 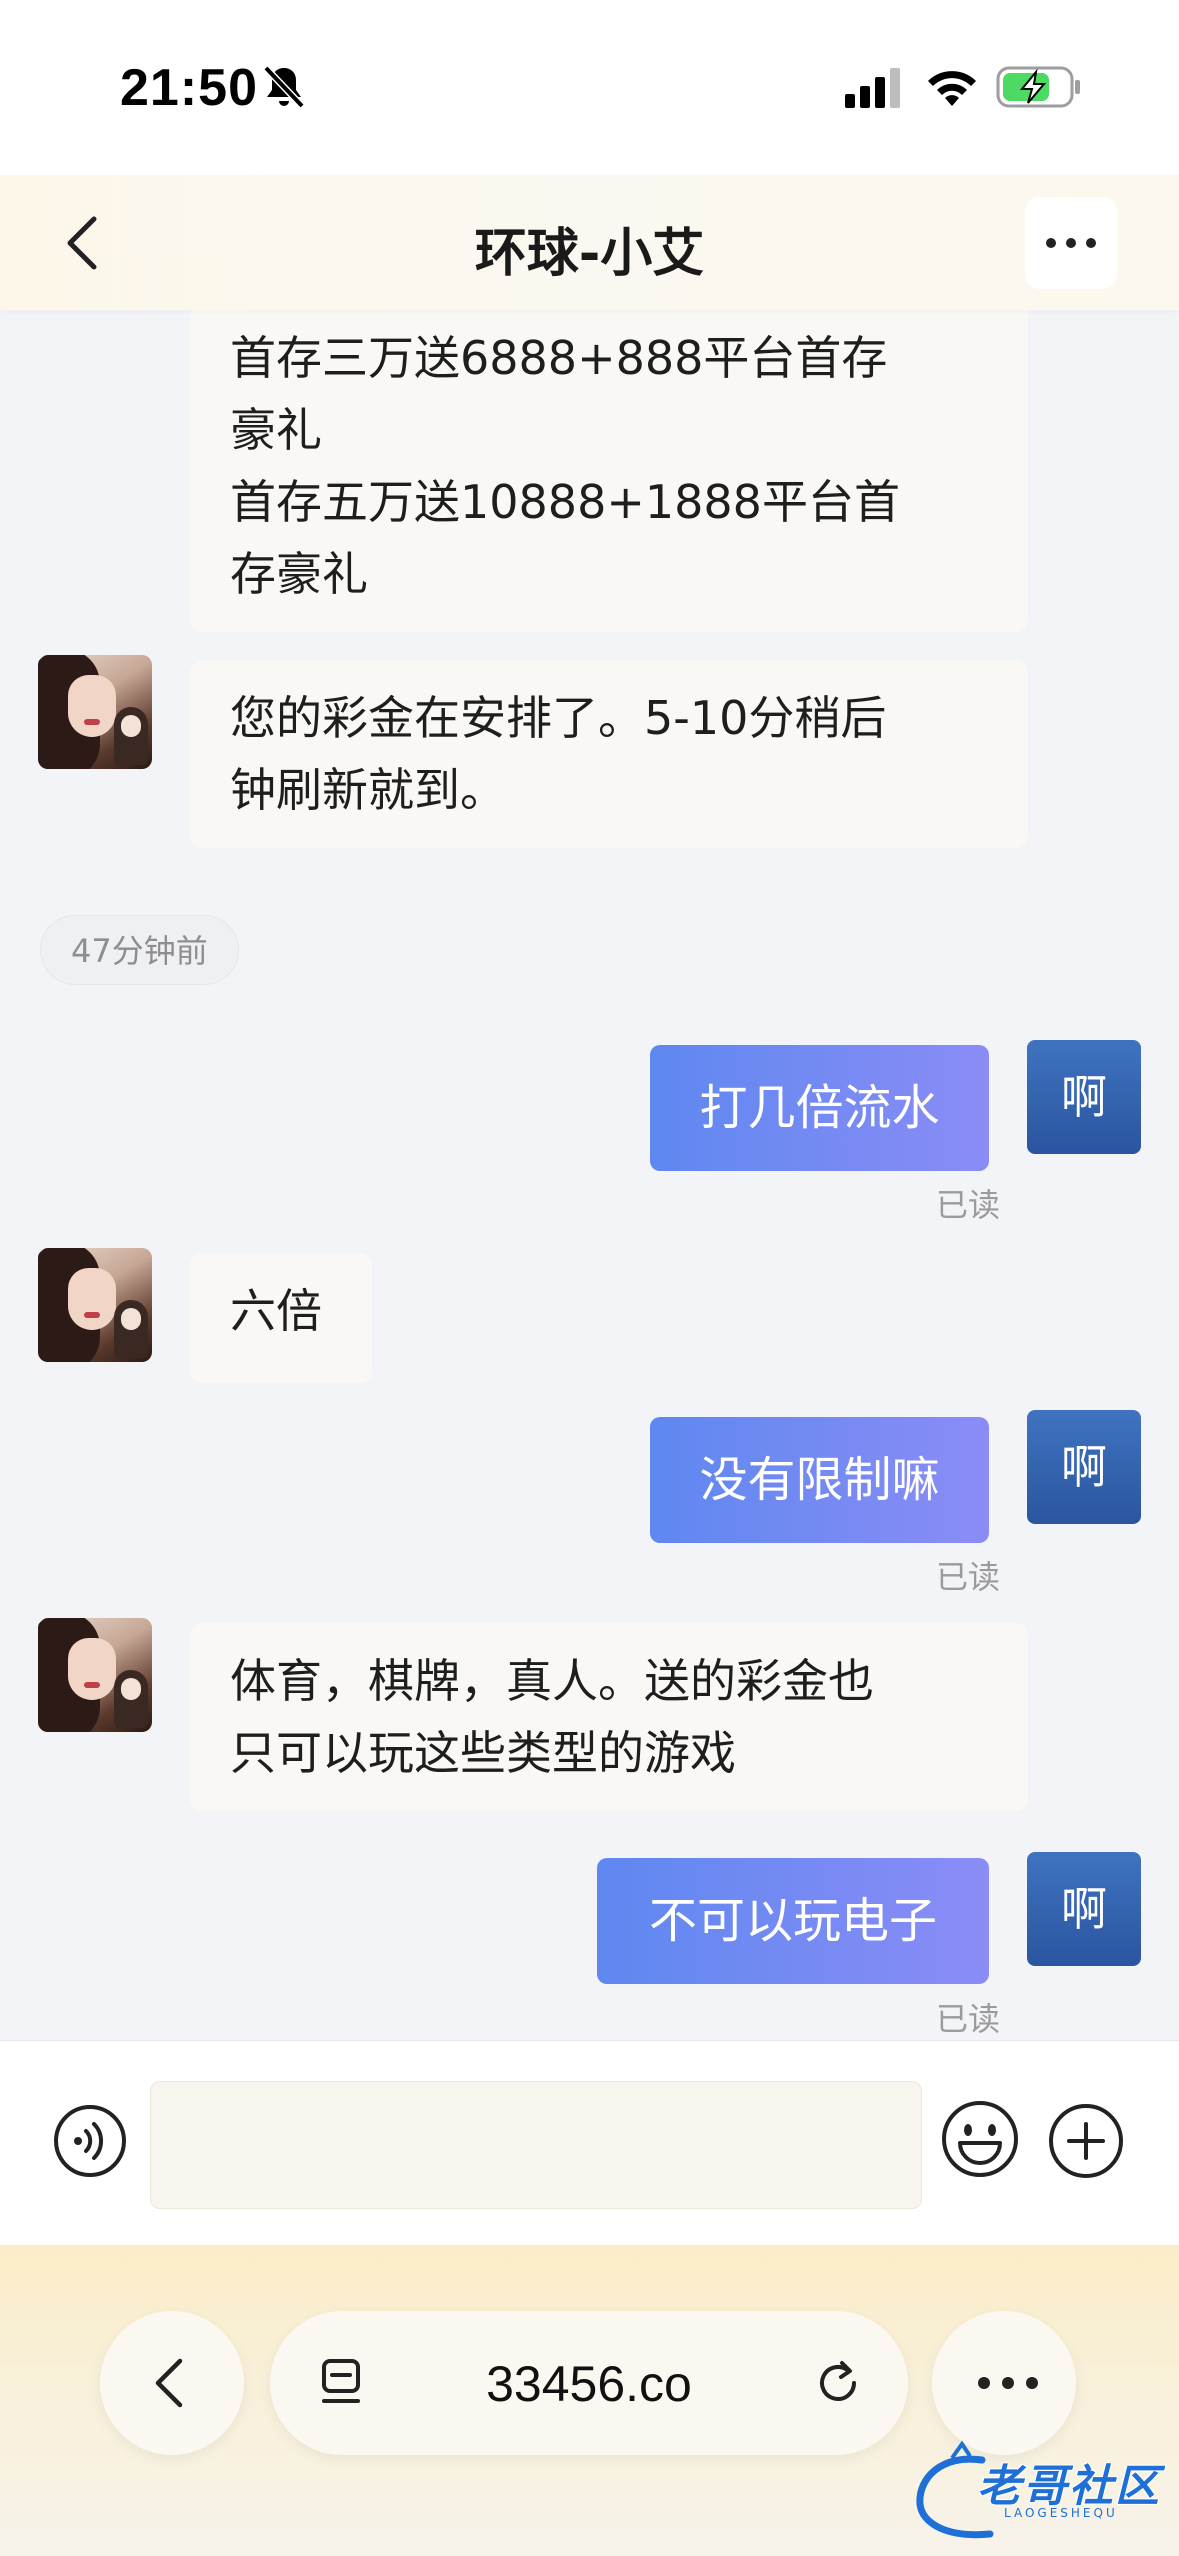 What do you see at coordinates (189, 88) in the screenshot?
I see `status-time: 21:50` at bounding box center [189, 88].